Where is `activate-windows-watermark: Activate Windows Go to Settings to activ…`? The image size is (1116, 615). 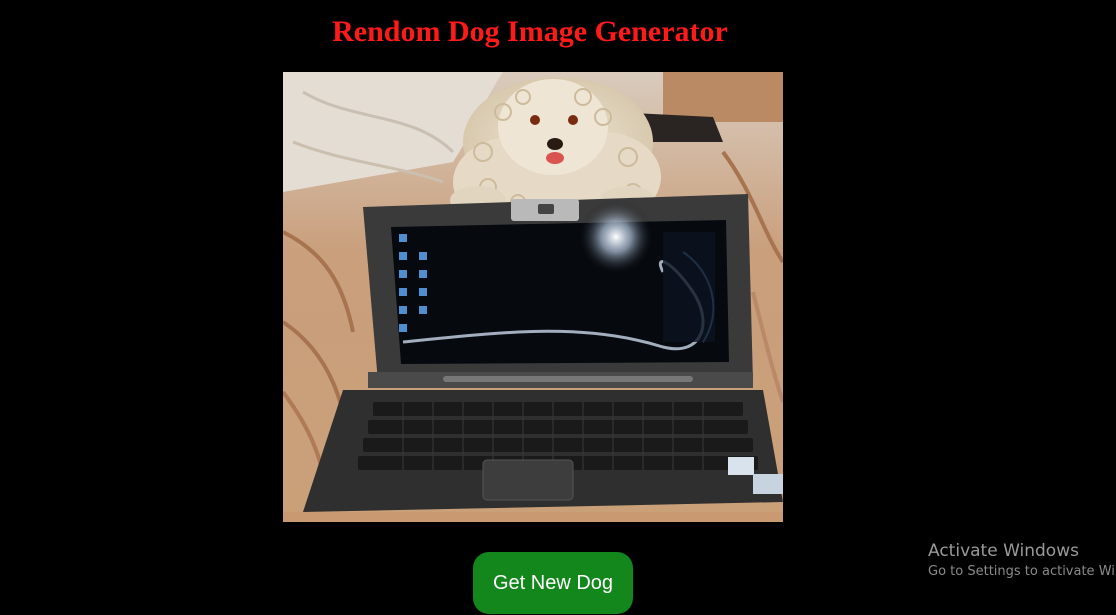
activate-windows-watermark: Activate Windows Go to Settings to activ… is located at coordinates (1022, 561).